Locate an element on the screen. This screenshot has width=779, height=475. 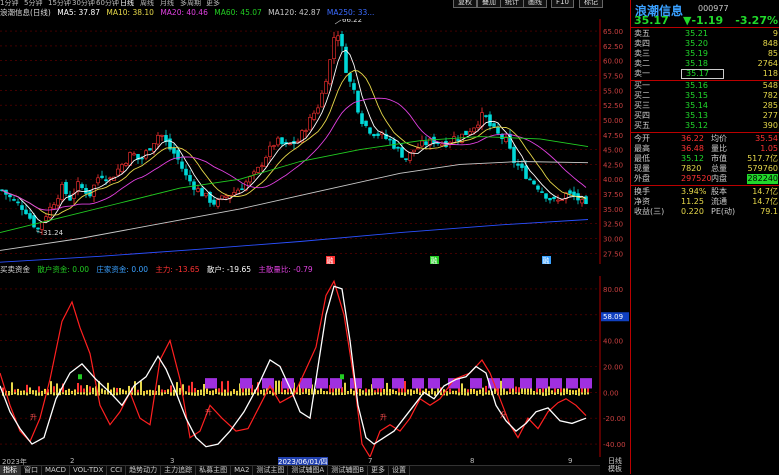
signal-block is located at coordinates (556, 383).